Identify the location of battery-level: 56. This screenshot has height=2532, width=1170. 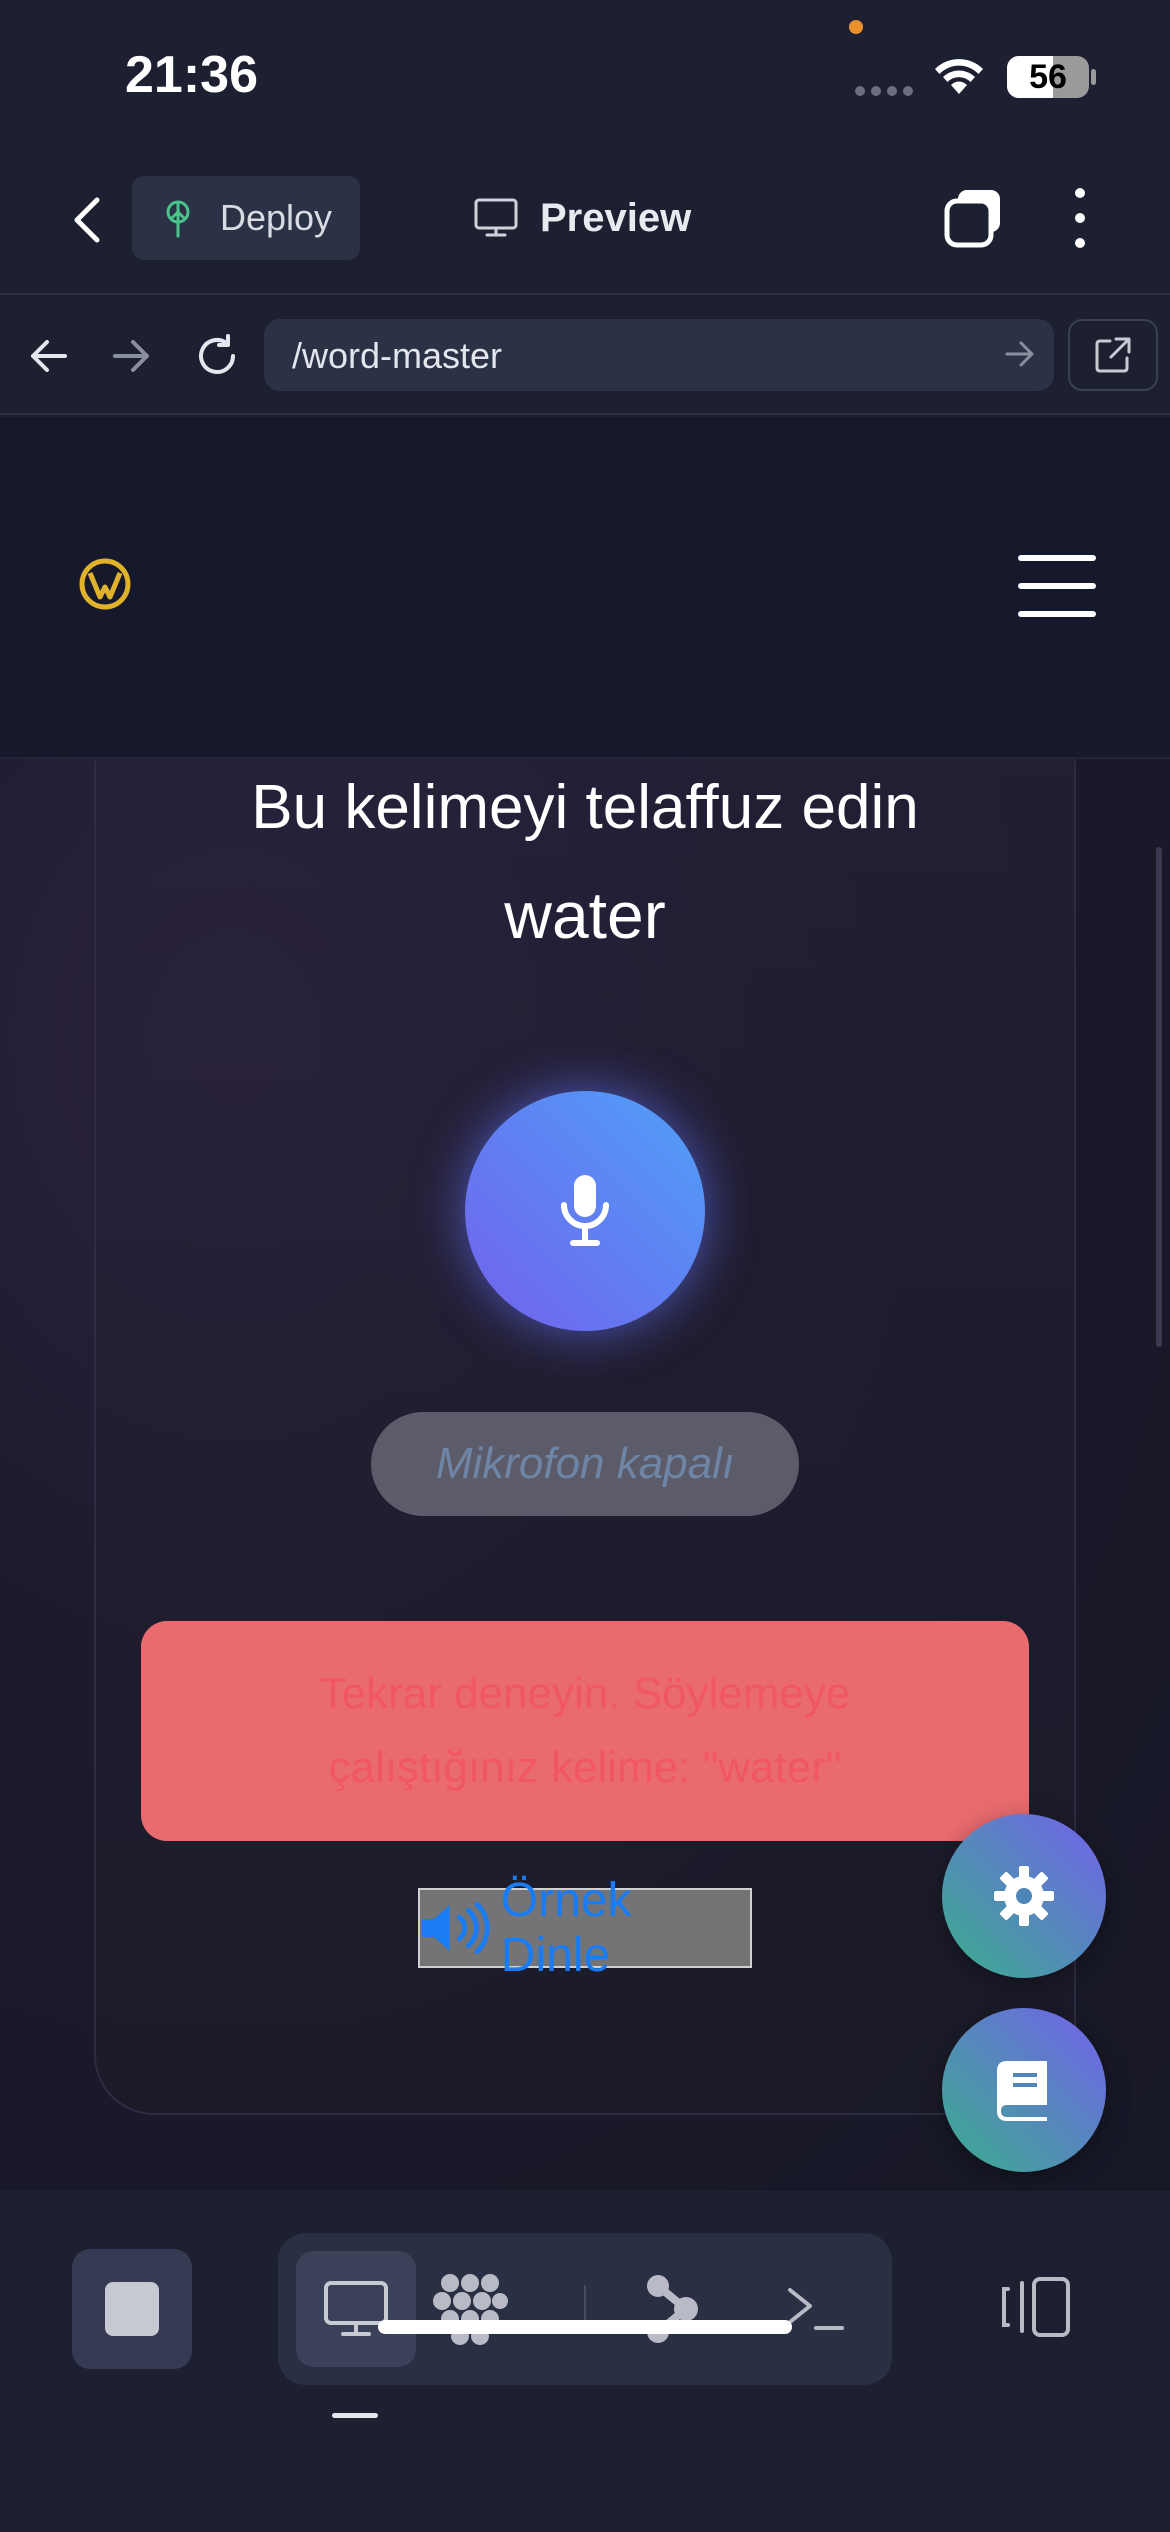
(1048, 77).